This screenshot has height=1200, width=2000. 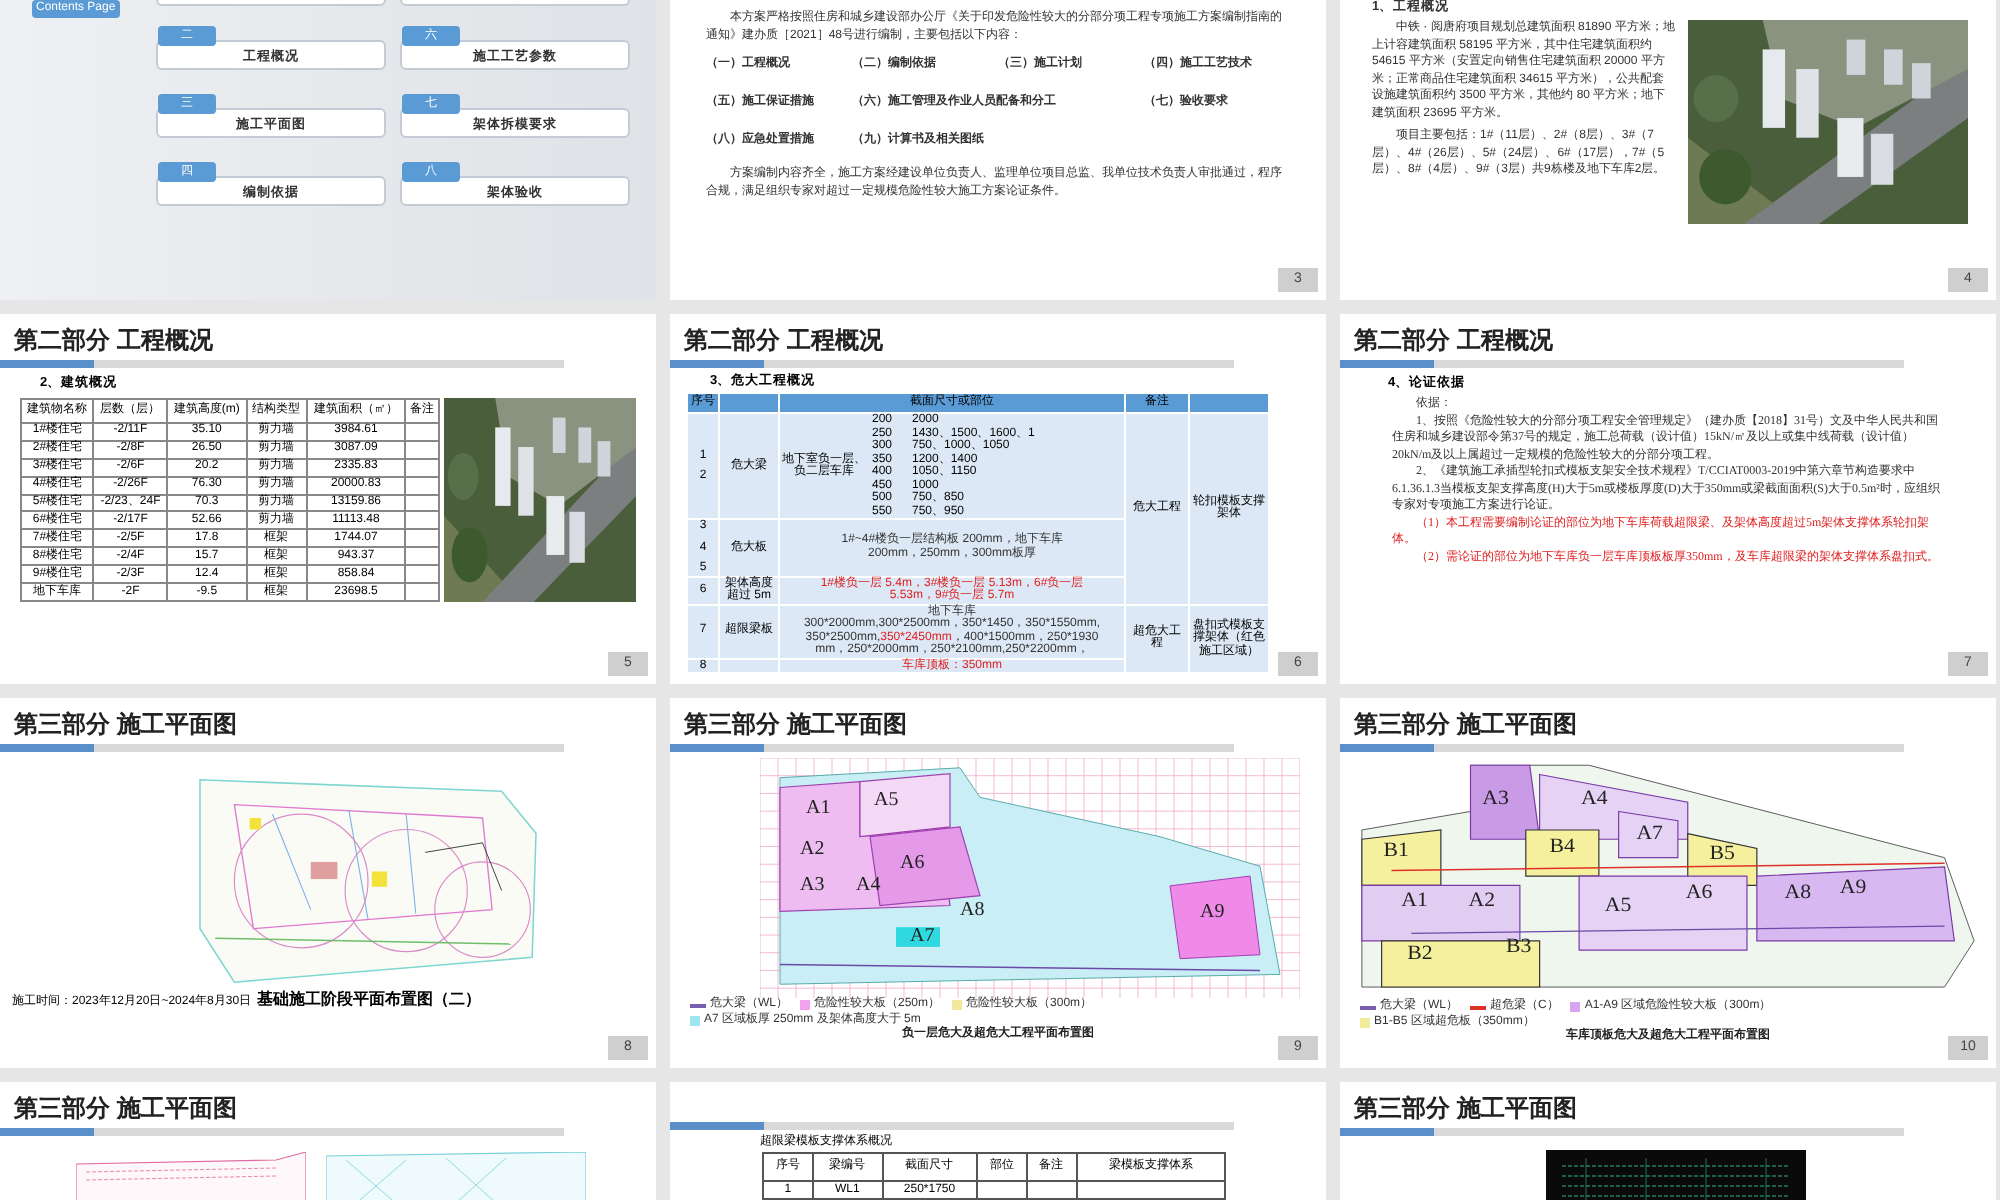 What do you see at coordinates (1562, 847) in the screenshot?
I see `zone-label: B4` at bounding box center [1562, 847].